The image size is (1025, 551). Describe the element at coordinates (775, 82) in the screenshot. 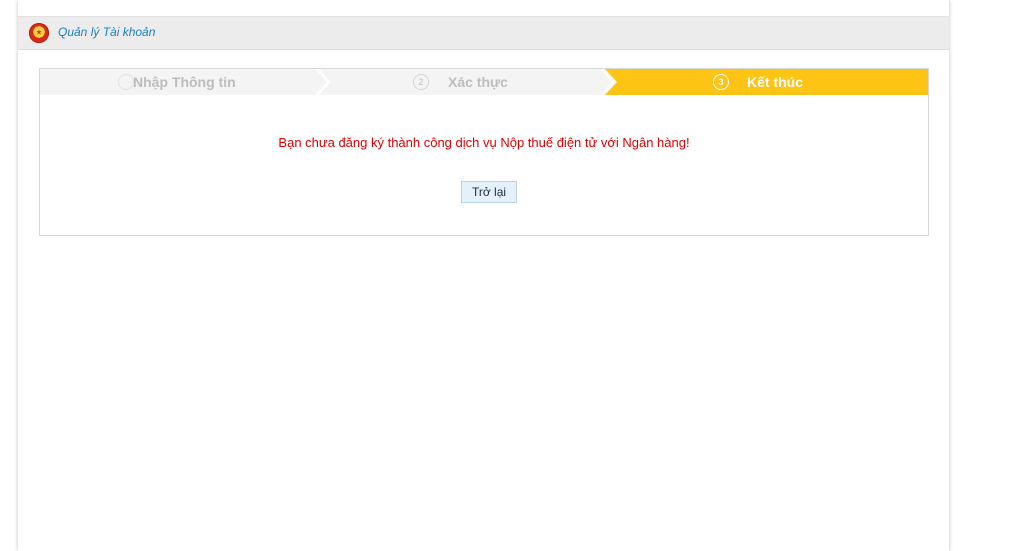

I see `step-label-finish: Kết thúc` at that location.